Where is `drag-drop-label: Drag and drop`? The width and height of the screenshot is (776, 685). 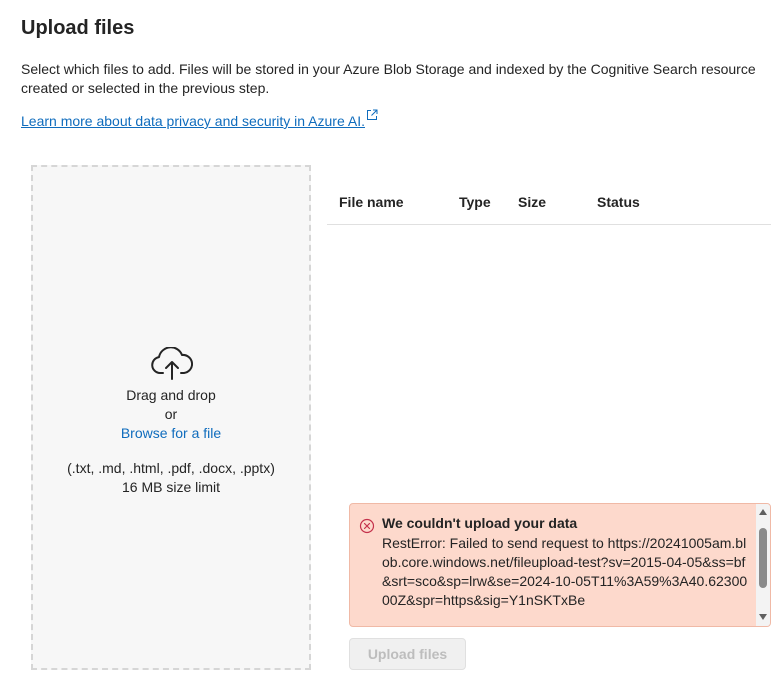
drag-drop-label: Drag and drop is located at coordinates (171, 395).